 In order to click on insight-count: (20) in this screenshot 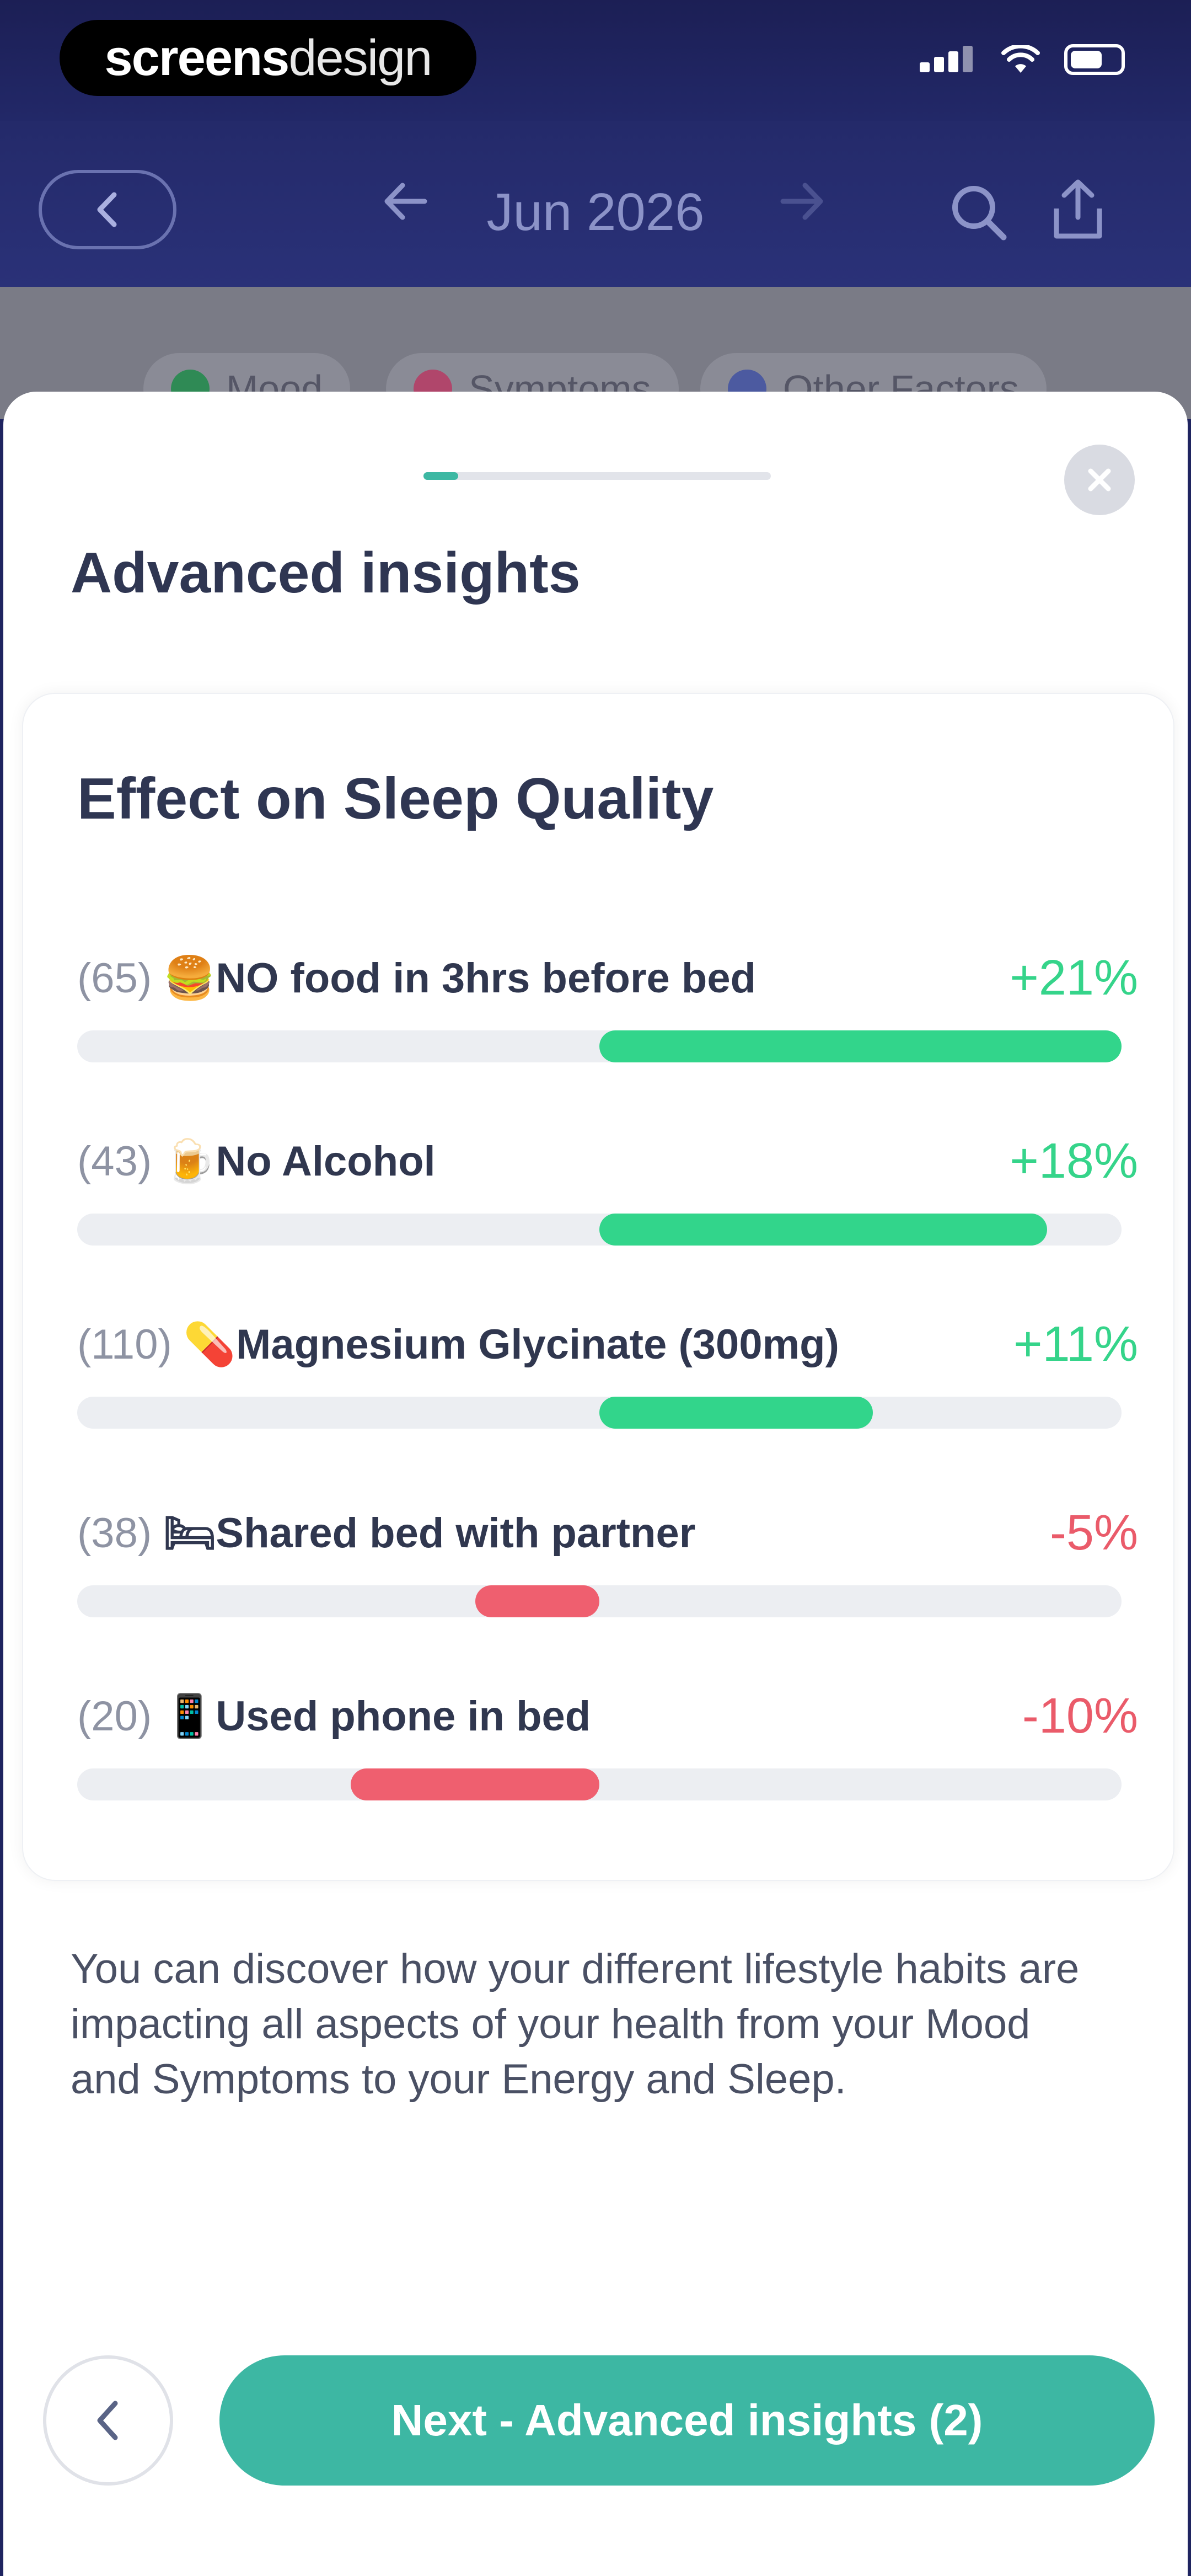, I will do `click(114, 1716)`.